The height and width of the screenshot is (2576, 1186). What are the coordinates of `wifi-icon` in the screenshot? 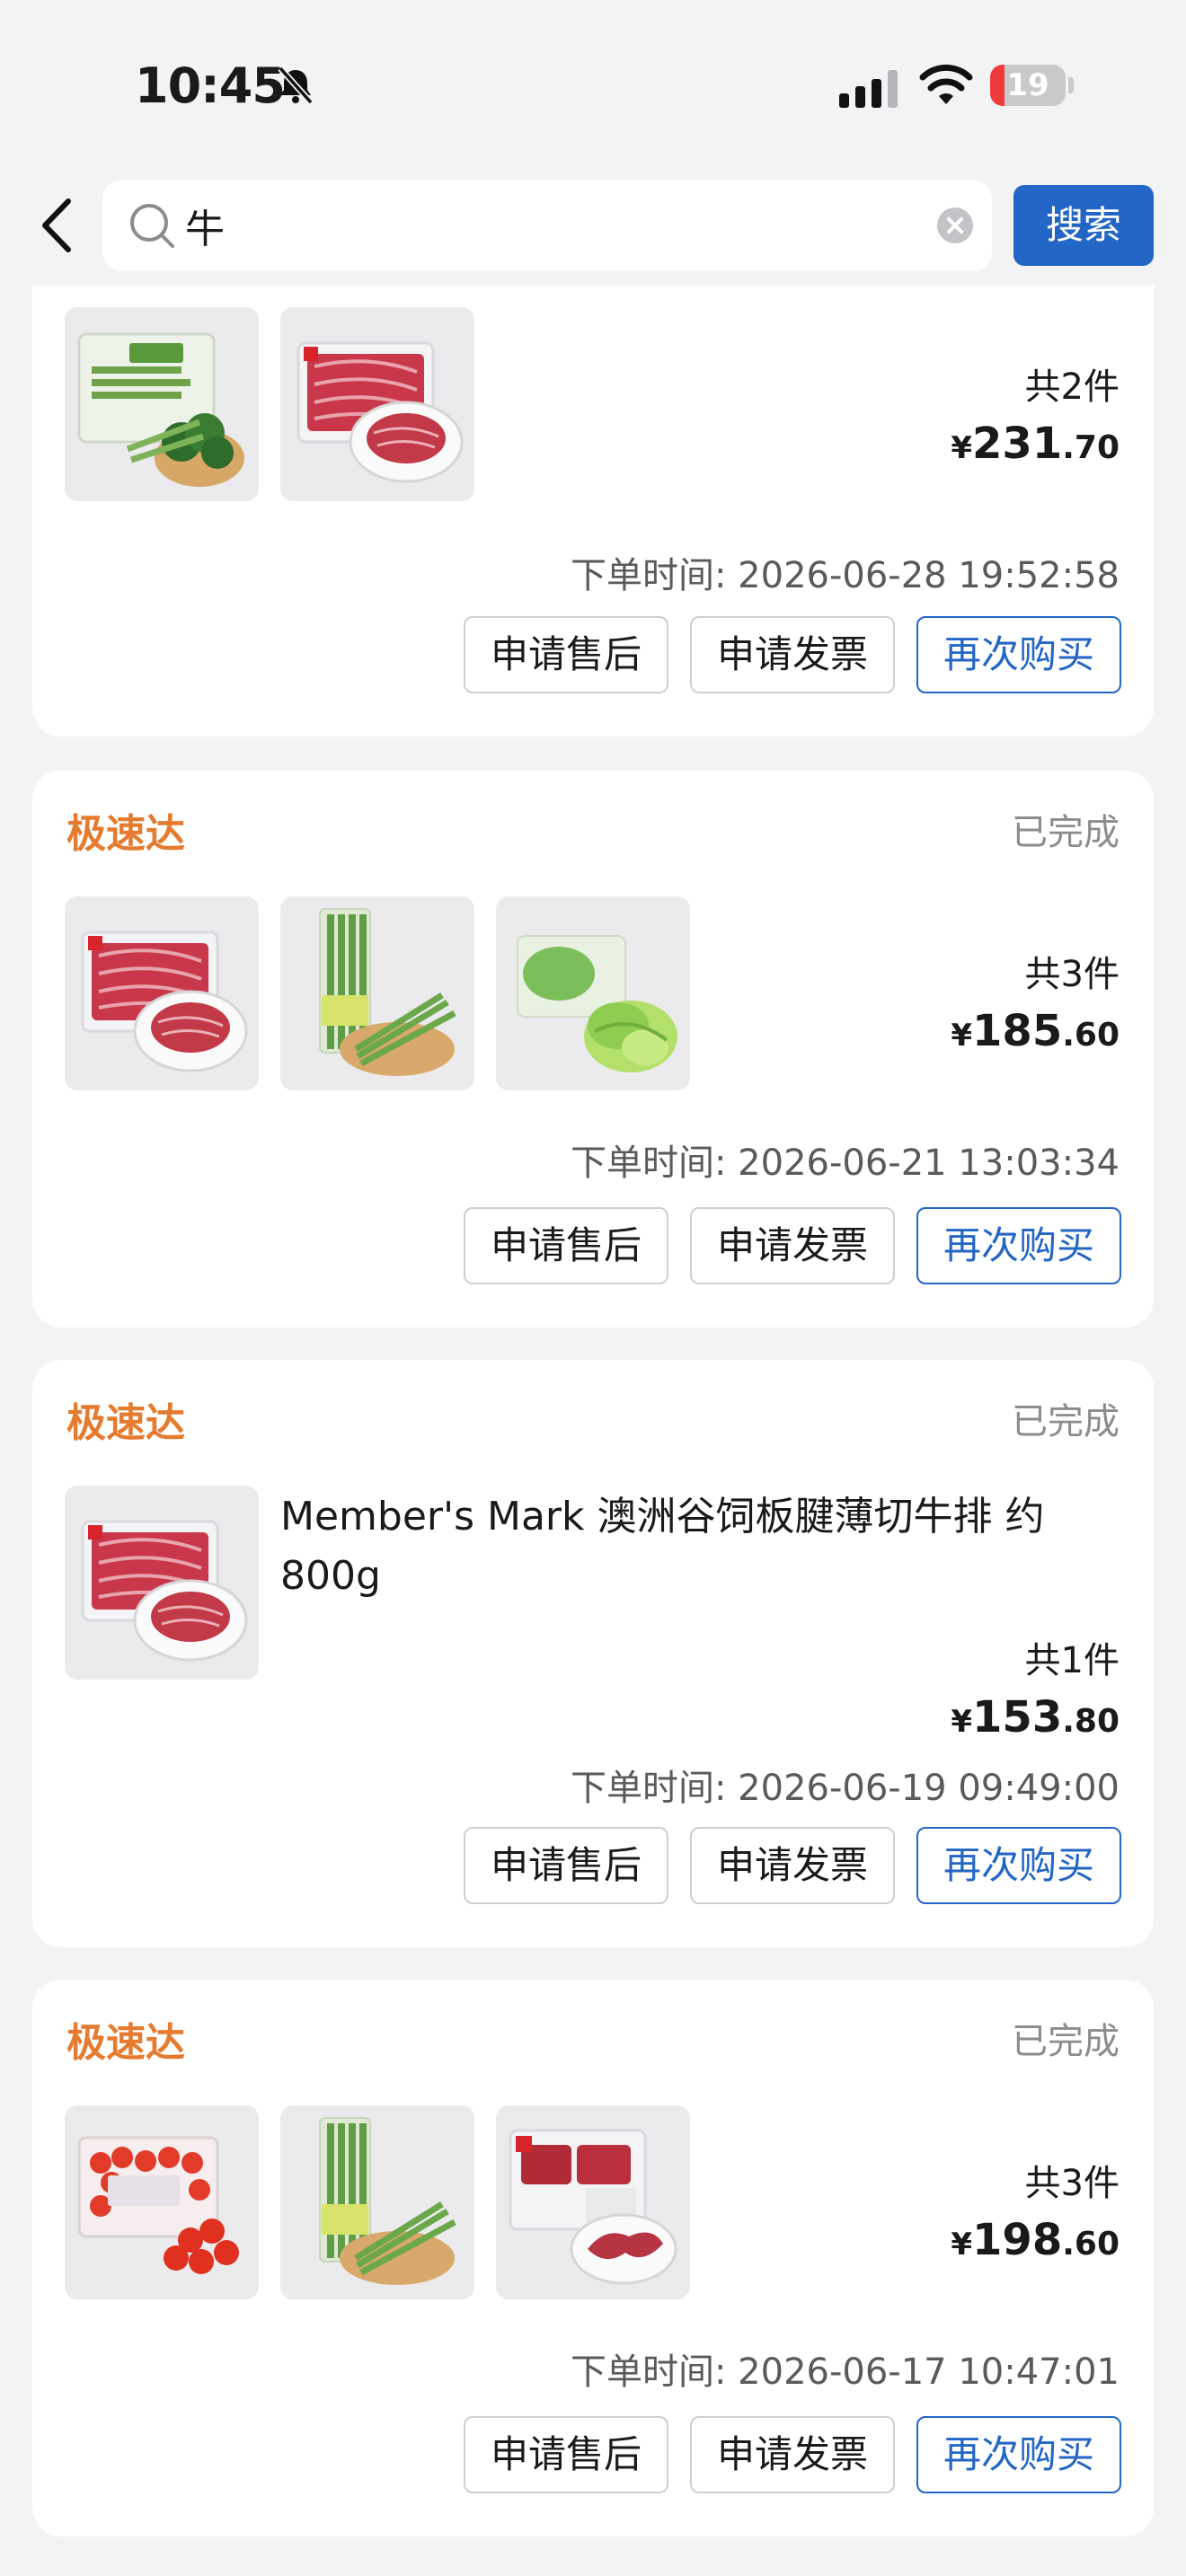 It's located at (946, 84).